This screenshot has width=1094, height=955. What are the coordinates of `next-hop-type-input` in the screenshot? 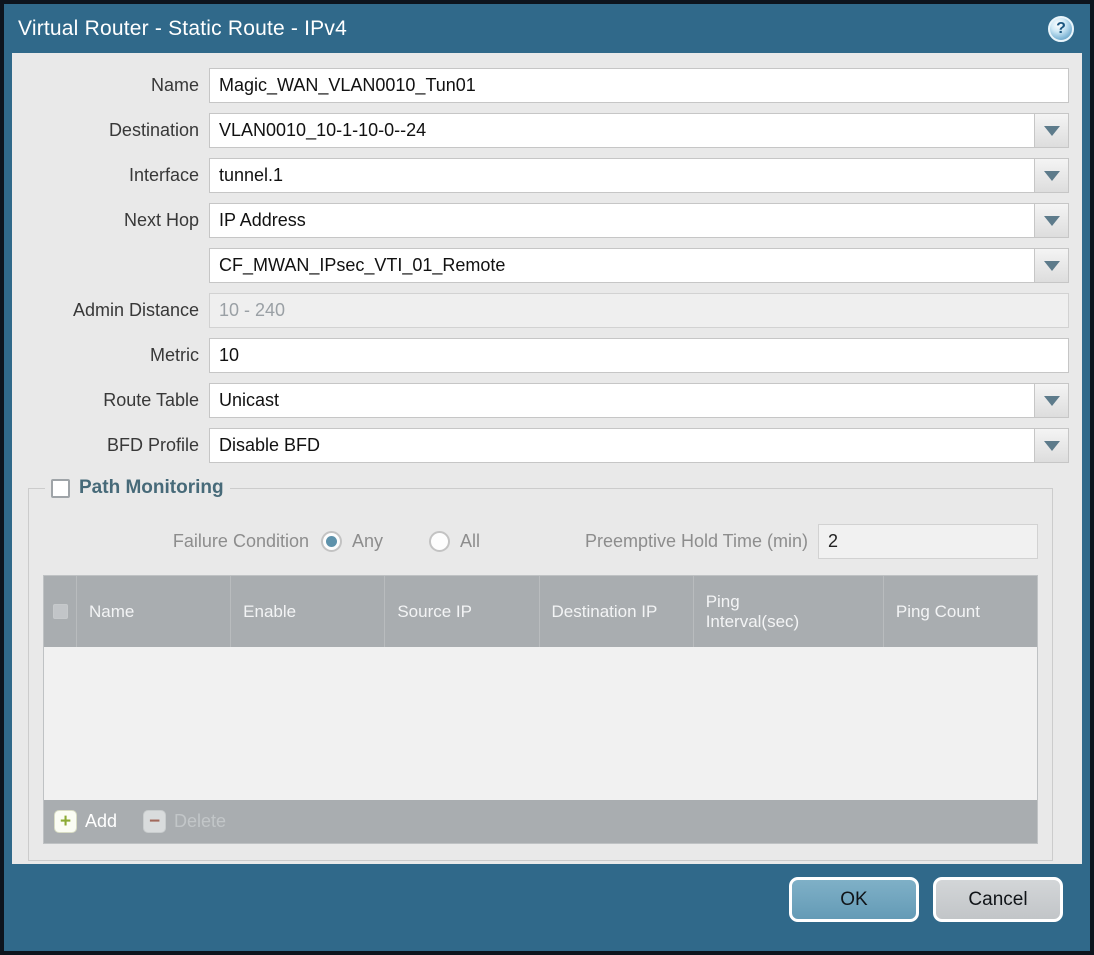 It's located at (622, 220).